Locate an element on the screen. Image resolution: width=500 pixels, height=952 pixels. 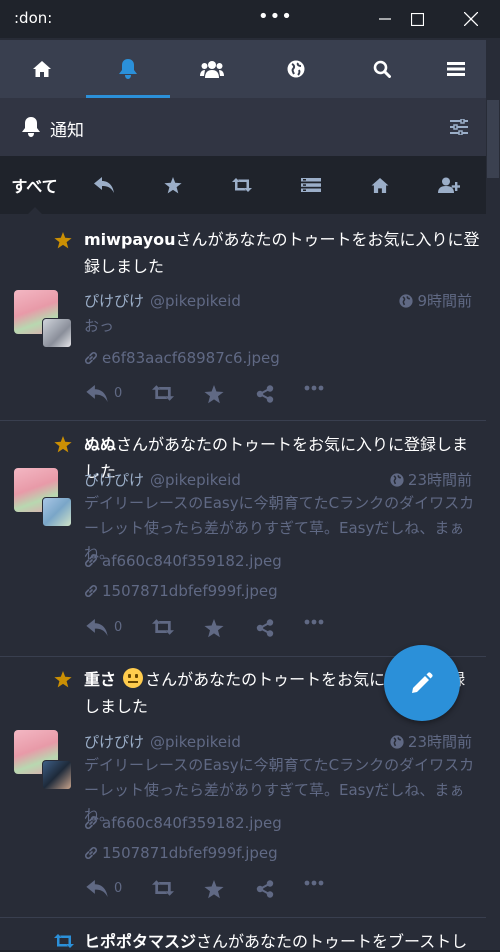
notification-item: ヒポポタマスジさんがあなたのトゥートをブーストしました is located at coordinates (243, 934).